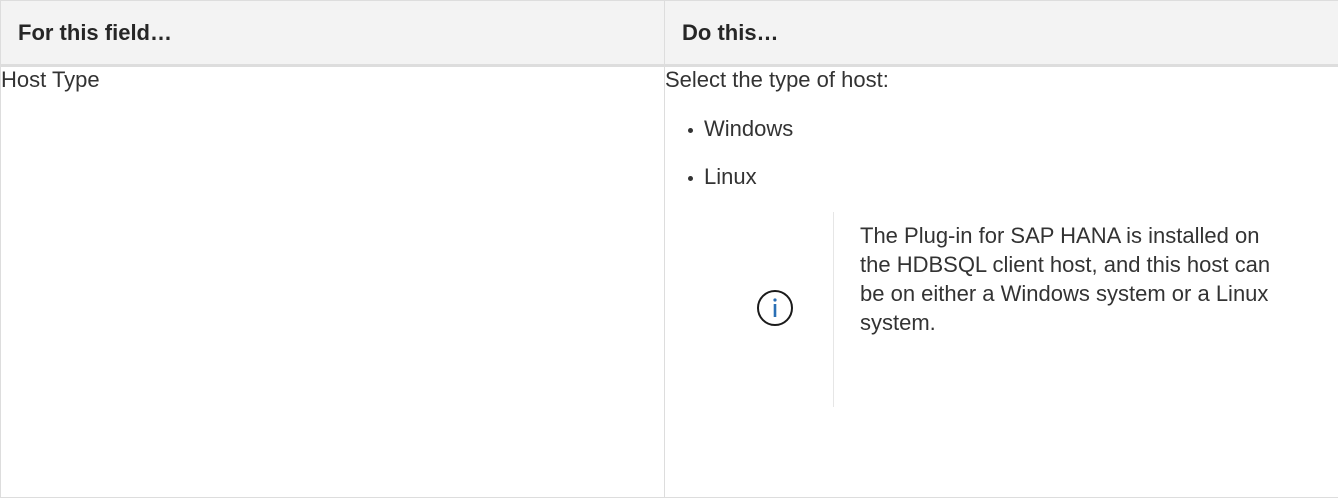  What do you see at coordinates (775, 308) in the screenshot?
I see `info-icon` at bounding box center [775, 308].